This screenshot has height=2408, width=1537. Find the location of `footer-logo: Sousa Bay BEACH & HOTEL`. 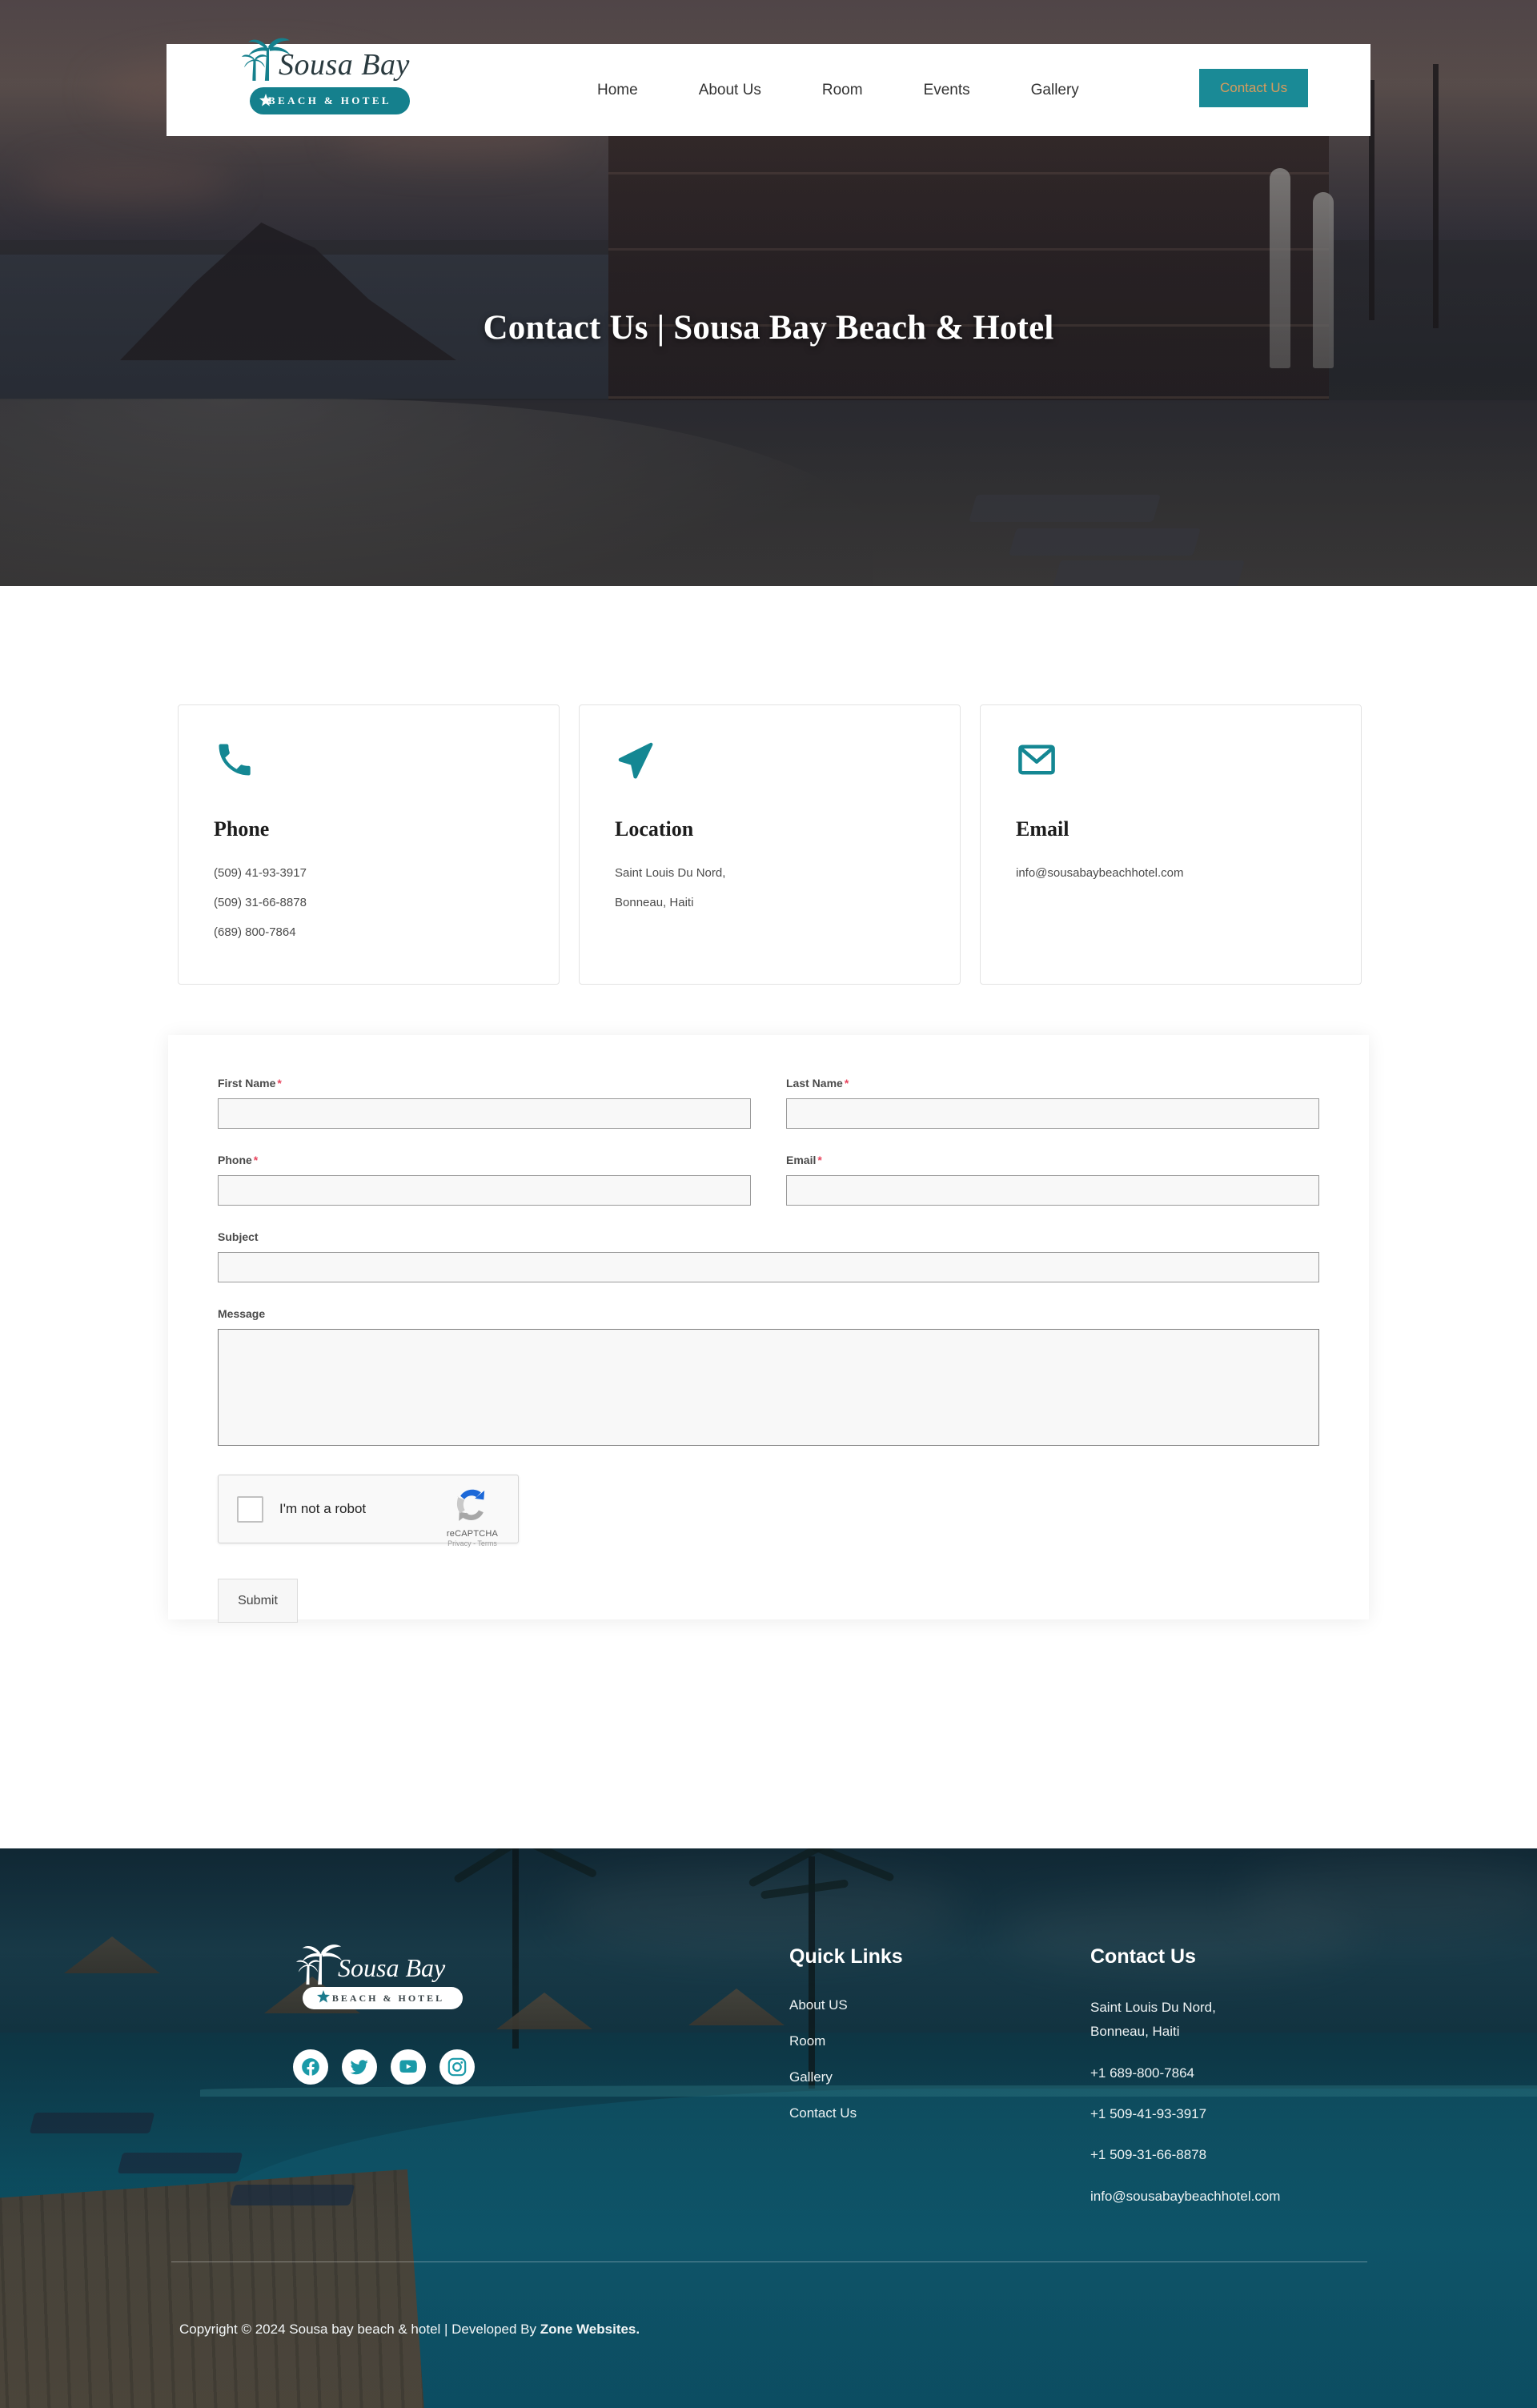

footer-logo: Sousa Bay BEACH & HOTEL is located at coordinates (404, 1976).